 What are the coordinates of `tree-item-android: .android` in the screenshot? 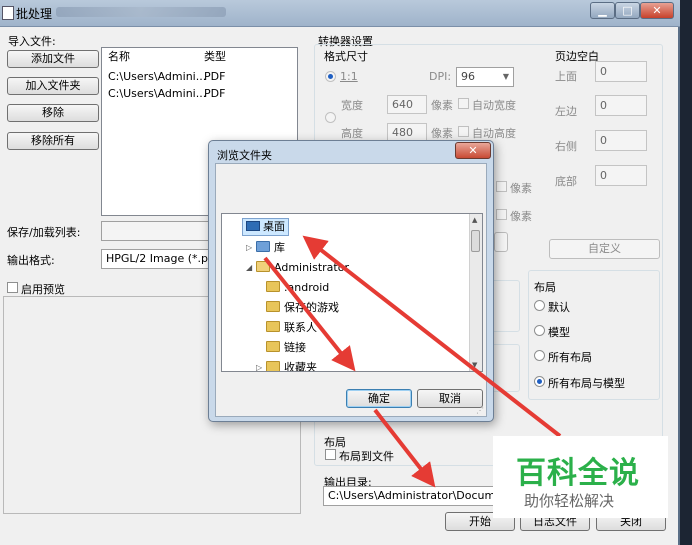 It's located at (297, 288).